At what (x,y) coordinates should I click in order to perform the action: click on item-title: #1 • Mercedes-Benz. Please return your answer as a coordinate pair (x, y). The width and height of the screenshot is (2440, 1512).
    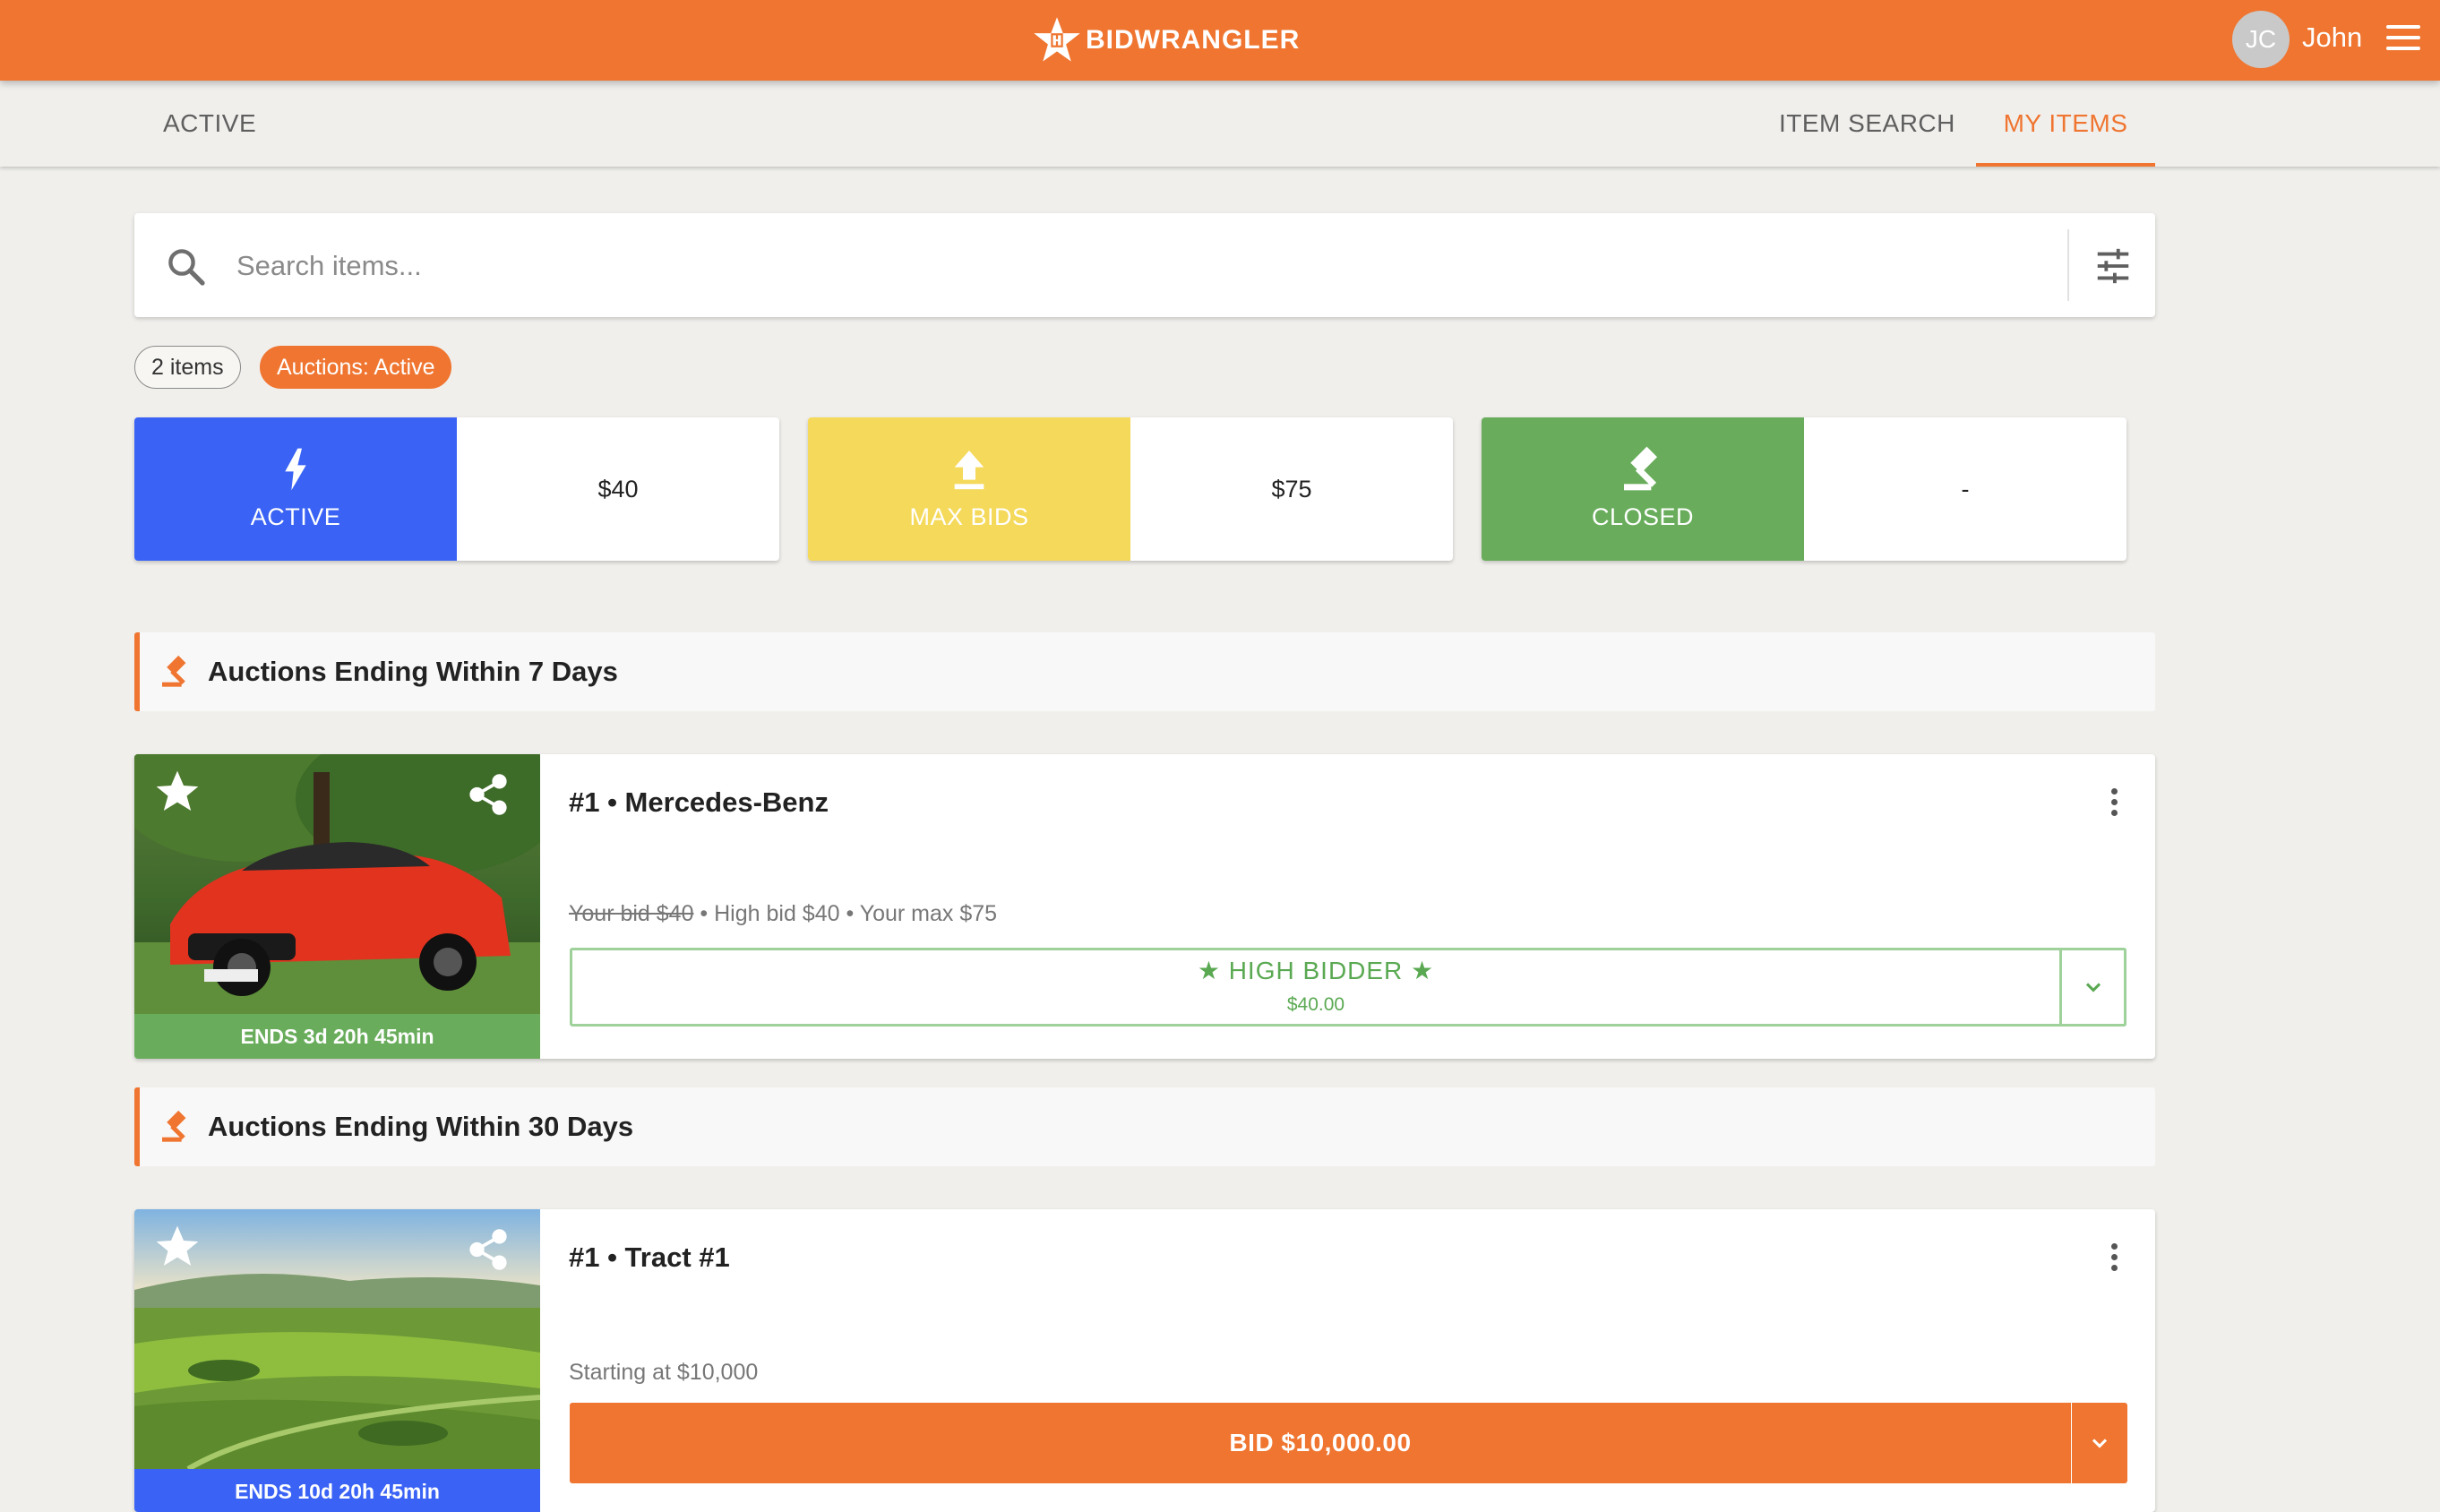
    Looking at the image, I should click on (699, 803).